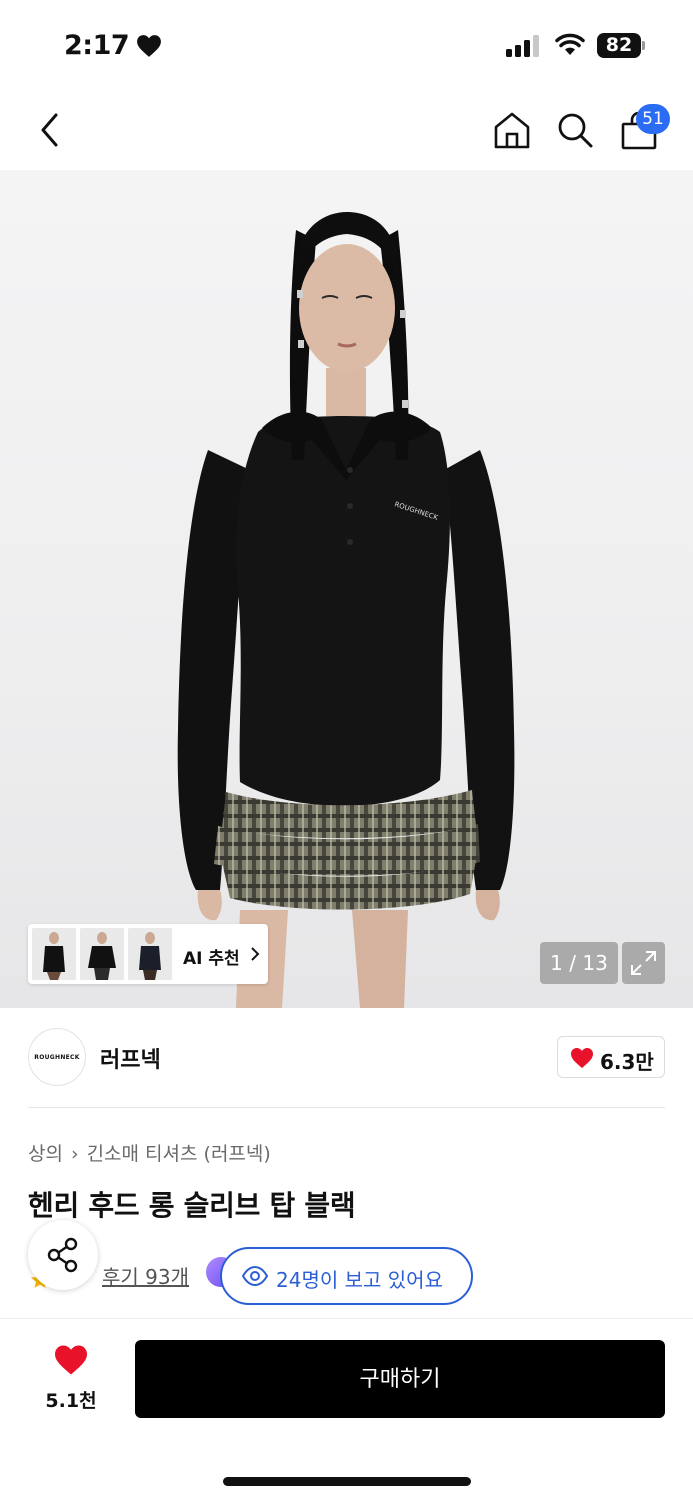 This screenshot has height=1500, width=693. Describe the element at coordinates (255, 1276) in the screenshot. I see `eye-icon` at that location.